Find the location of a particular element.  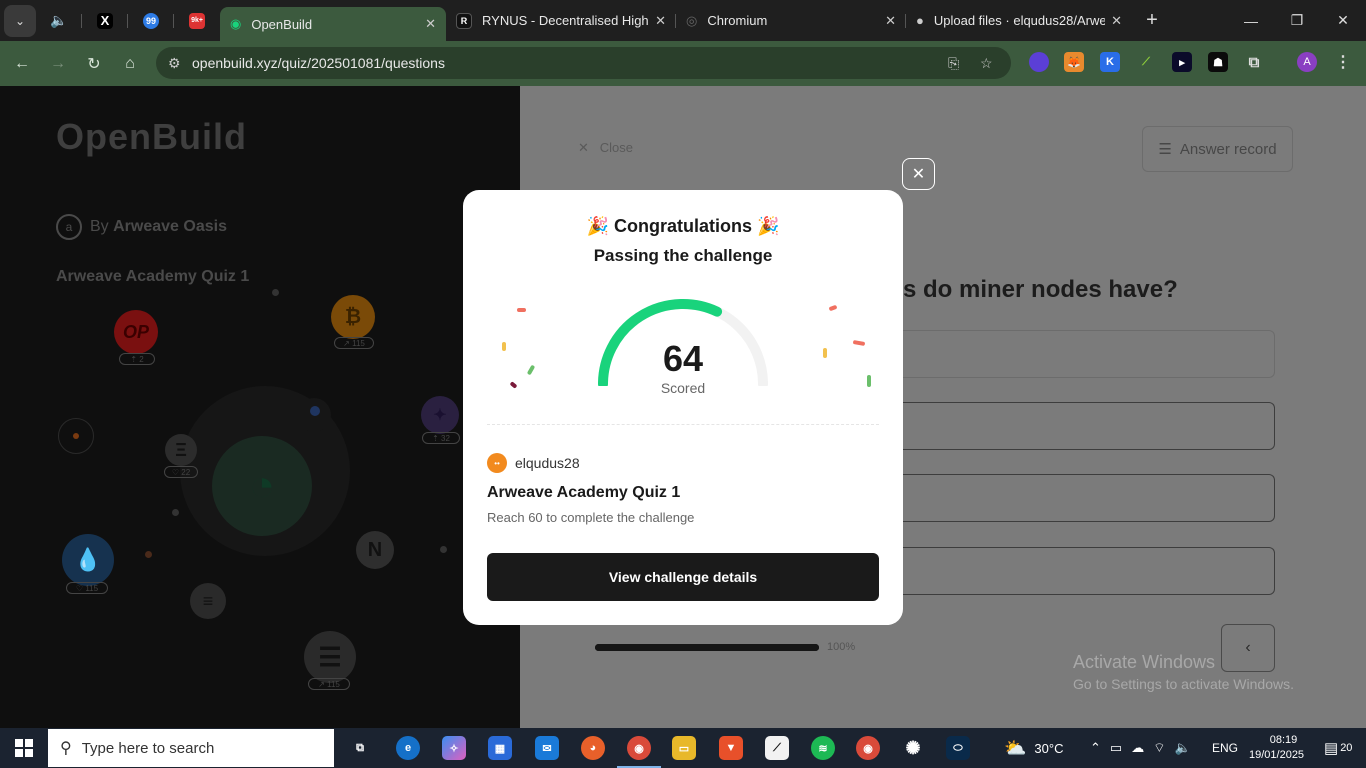

tab-openbuild: ◉ OpenBuild ✕ is located at coordinates (333, 24).